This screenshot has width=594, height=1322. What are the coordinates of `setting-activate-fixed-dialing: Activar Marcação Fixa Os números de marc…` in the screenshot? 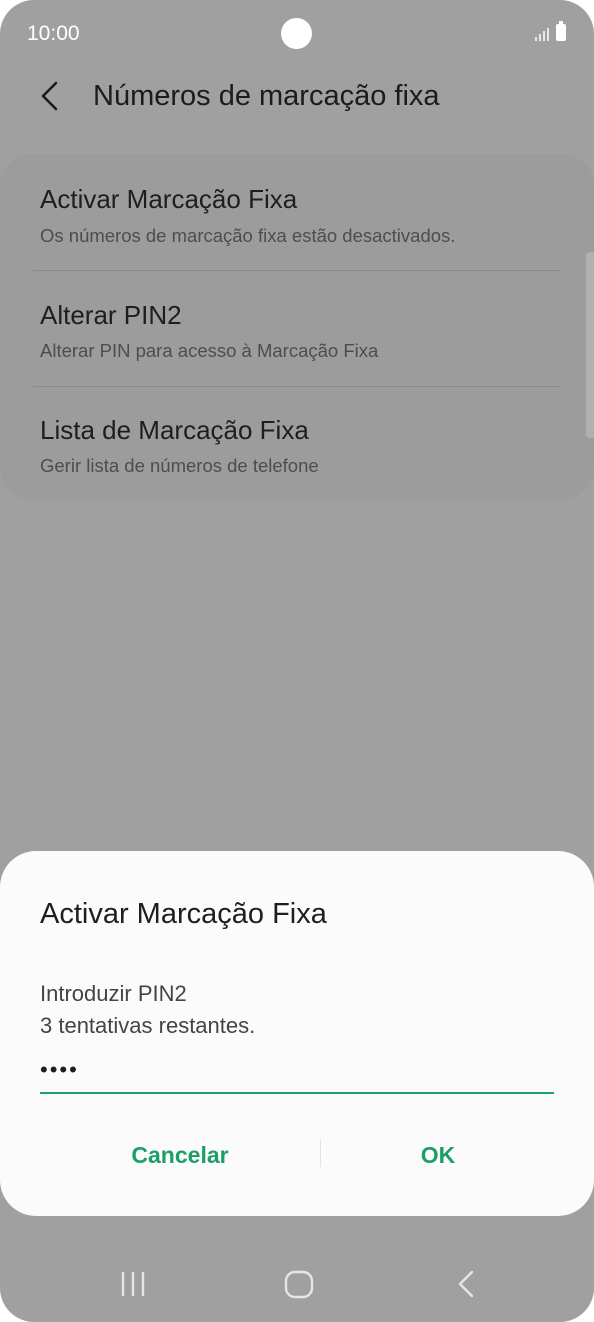 It's located at (297, 211).